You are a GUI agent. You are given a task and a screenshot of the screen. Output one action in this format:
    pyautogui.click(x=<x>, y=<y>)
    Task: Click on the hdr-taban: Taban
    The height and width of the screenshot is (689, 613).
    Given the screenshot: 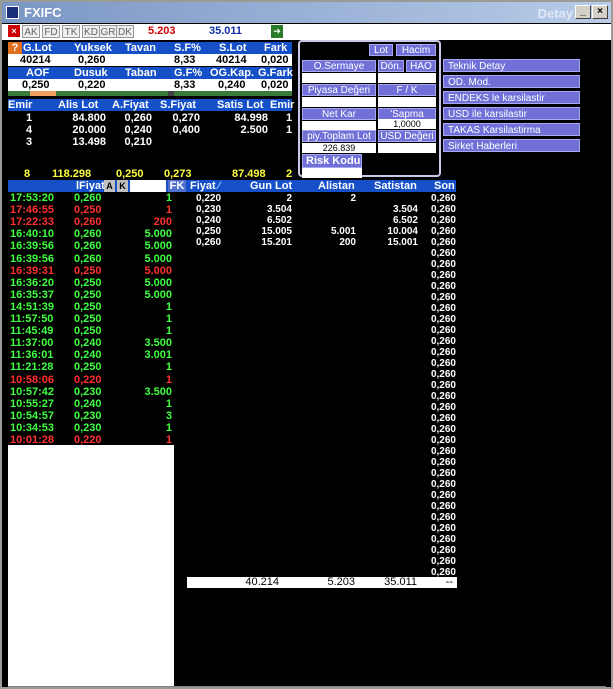 What is the action you would take?
    pyautogui.click(x=141, y=73)
    